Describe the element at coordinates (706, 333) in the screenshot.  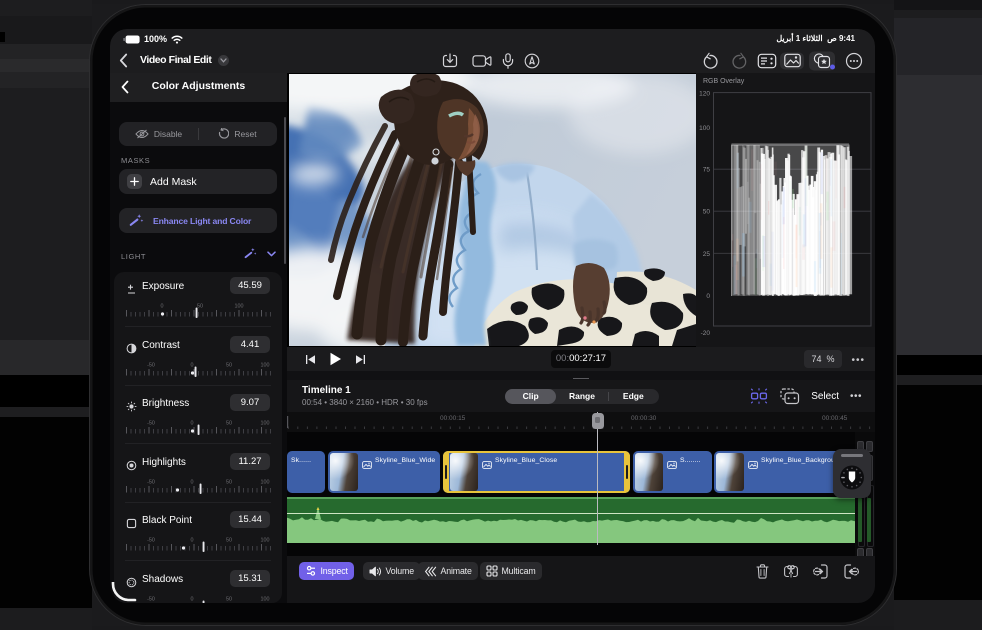
I see `svg-text: -20` at that location.